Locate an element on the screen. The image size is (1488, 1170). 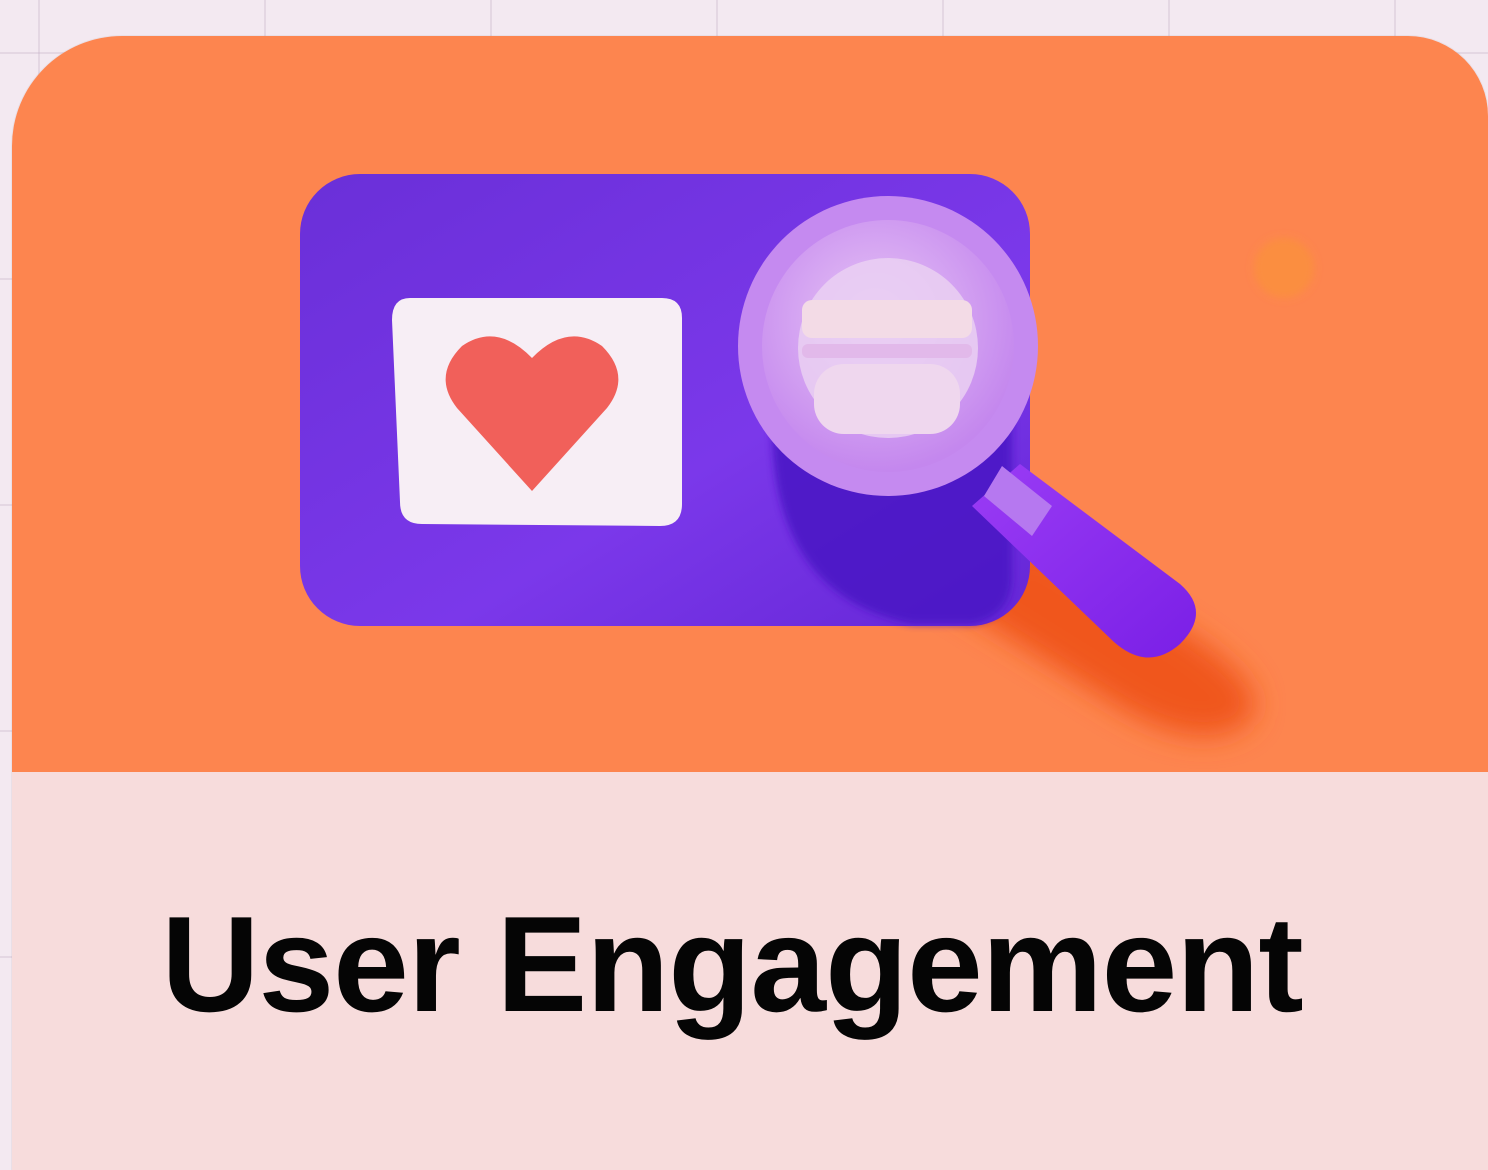
accent-dot-icon is located at coordinates (1284, 268).